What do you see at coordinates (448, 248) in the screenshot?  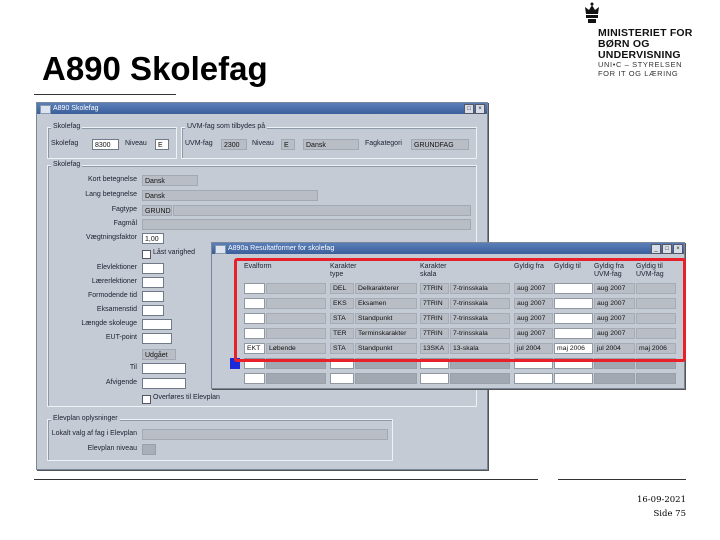 I see `resultatformer-titlebar: A890a Resultatformer for skolefag _ □ ×` at bounding box center [448, 248].